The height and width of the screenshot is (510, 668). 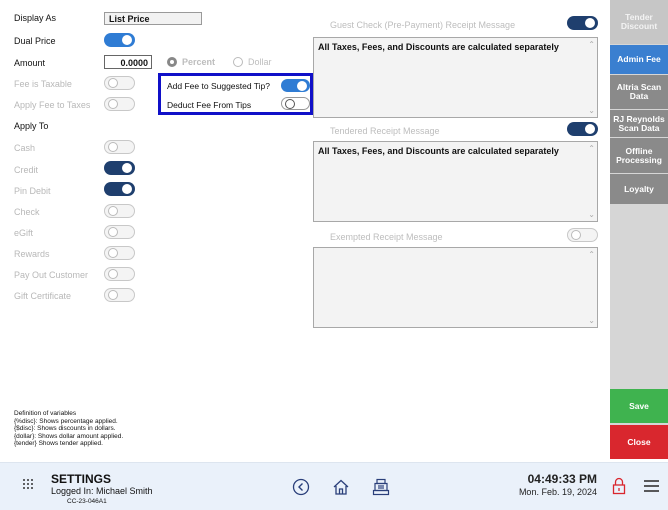 I want to click on tab-admin-fee: Admin Fee, so click(x=639, y=59).